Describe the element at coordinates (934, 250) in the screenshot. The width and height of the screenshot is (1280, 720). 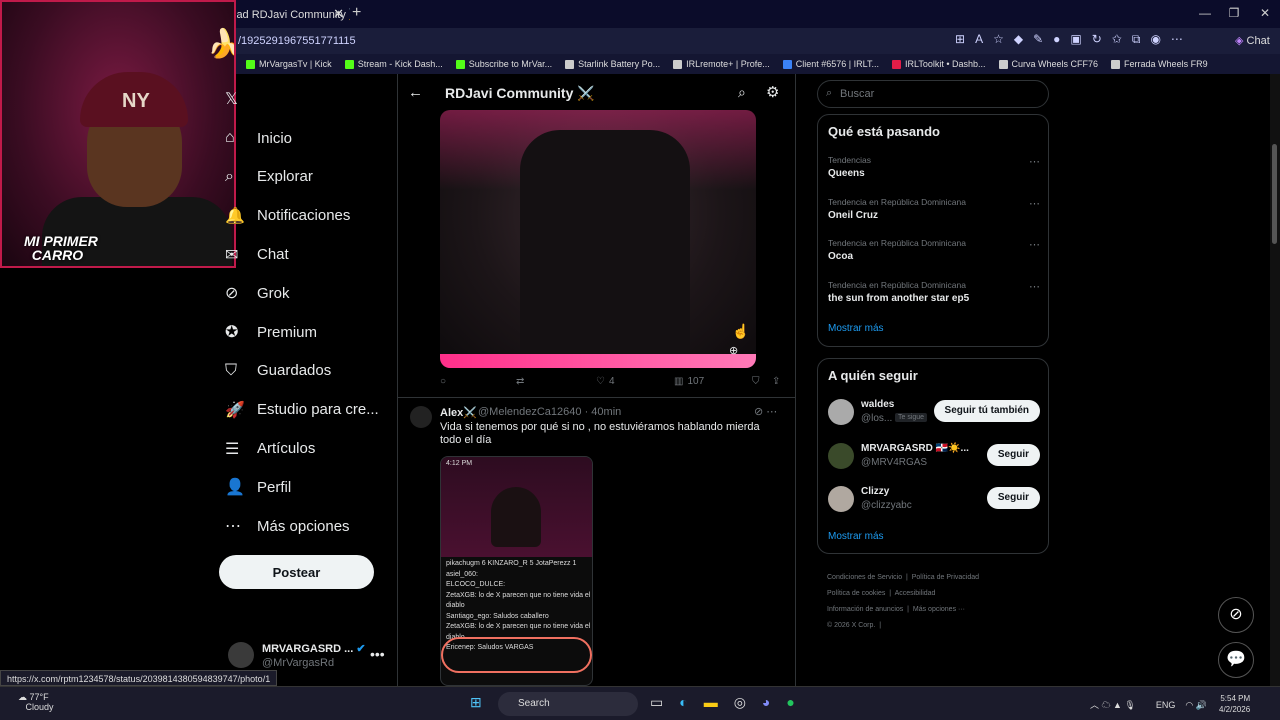
I see `trend-item: Tendencia en República Dominicana Ocoa ⋯` at that location.